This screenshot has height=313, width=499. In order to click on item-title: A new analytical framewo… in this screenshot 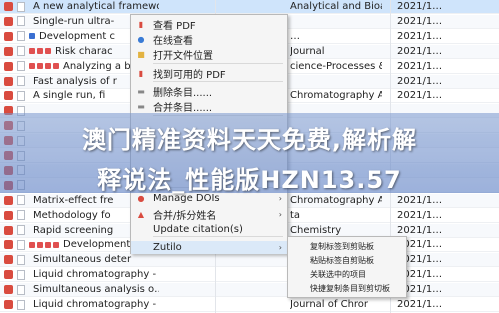, I will do `click(96, 6)`.